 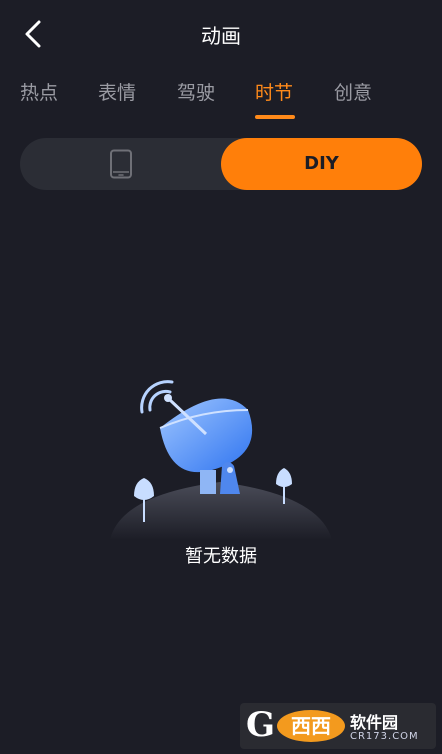 I want to click on watermark-g-glyph: G, so click(x=261, y=725).